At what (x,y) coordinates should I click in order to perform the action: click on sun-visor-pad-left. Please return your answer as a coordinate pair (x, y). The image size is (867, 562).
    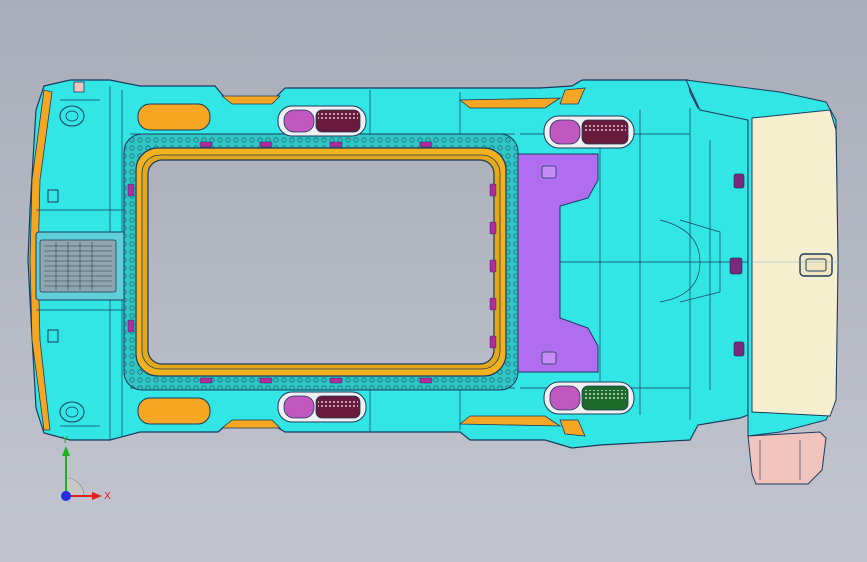
    Looking at the image, I should click on (174, 117).